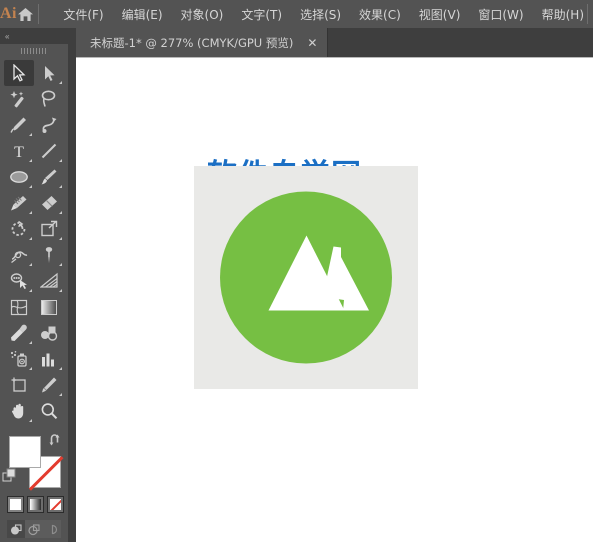  Describe the element at coordinates (19, 359) in the screenshot. I see `tool-symbol-sprayer` at that location.